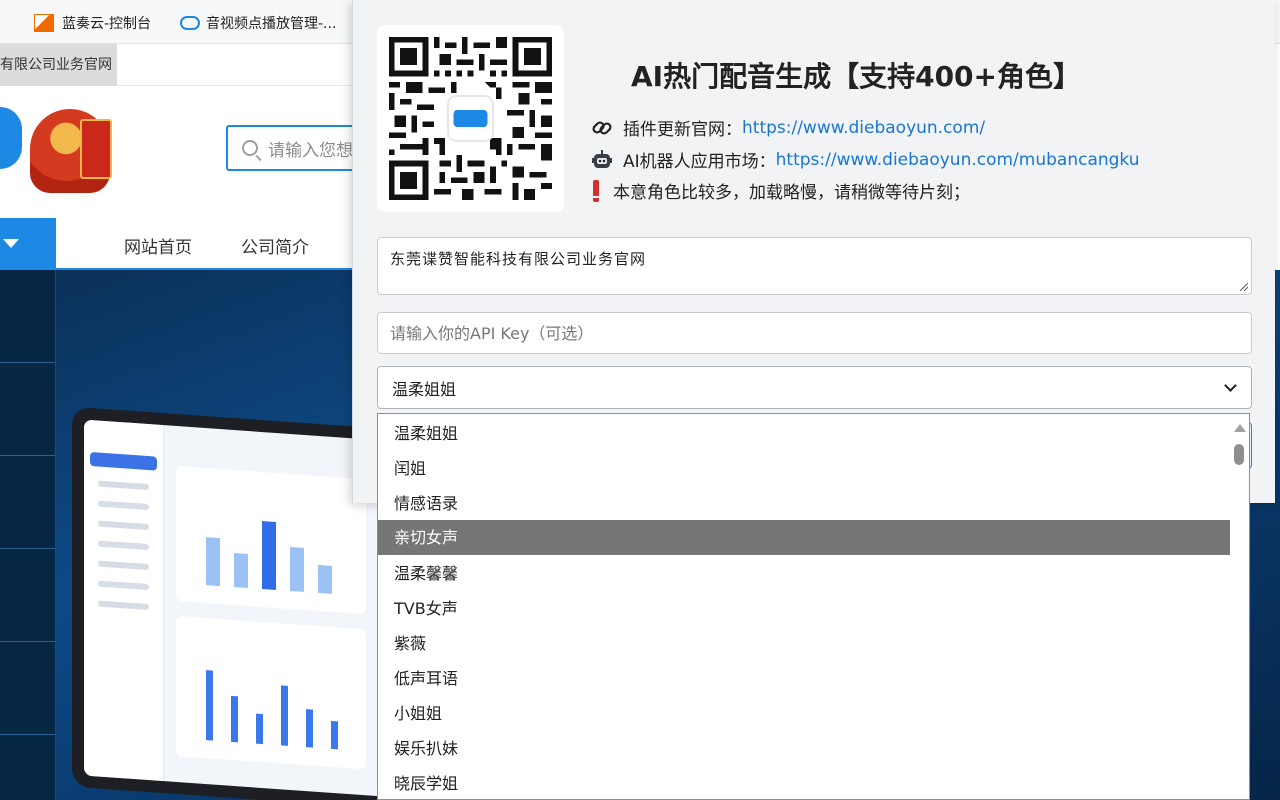 This screenshot has width=1280, height=800. I want to click on search-placeholder: 请输入您想, so click(310, 150).